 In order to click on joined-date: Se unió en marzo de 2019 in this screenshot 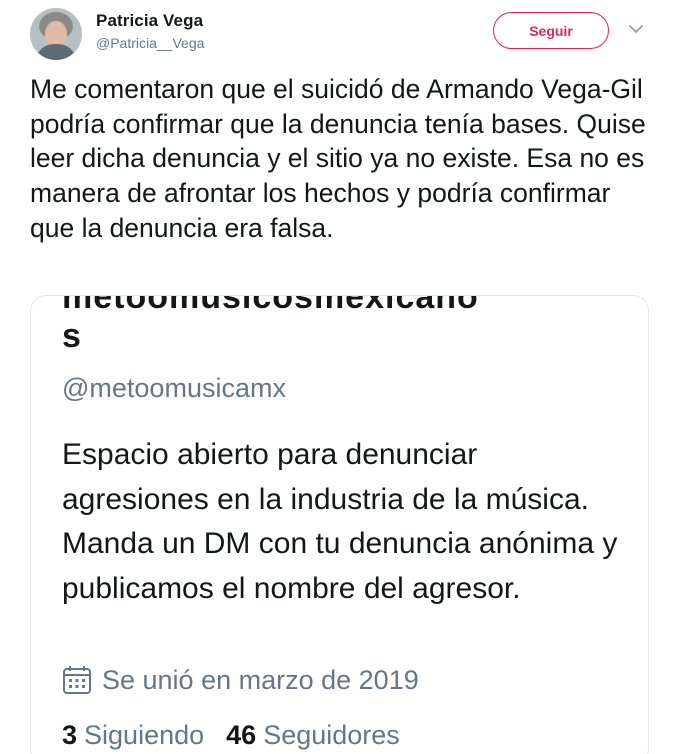, I will do `click(260, 679)`.